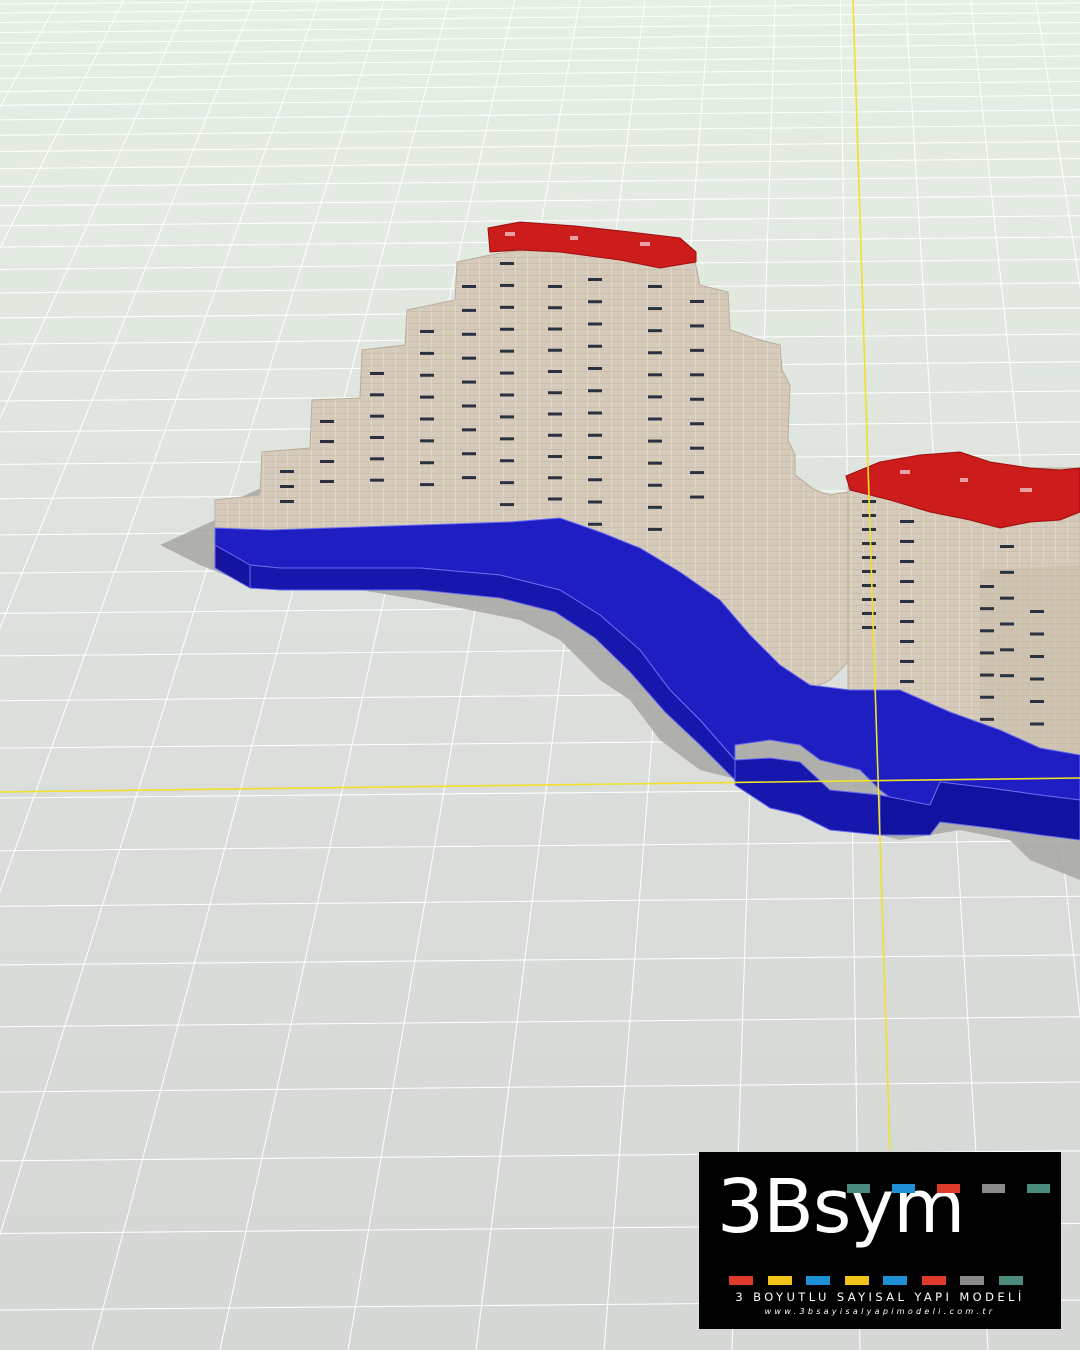 This screenshot has height=1350, width=1080. I want to click on logo-url: www.3bsayisalyapimodeli.com.tr, so click(880, 1311).